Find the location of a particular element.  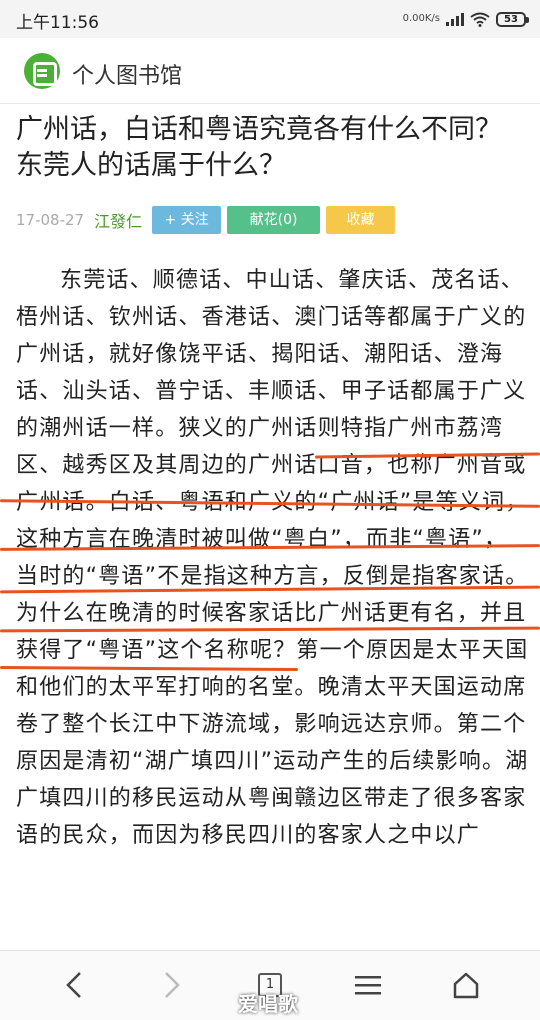

home-icon is located at coordinates (466, 985).